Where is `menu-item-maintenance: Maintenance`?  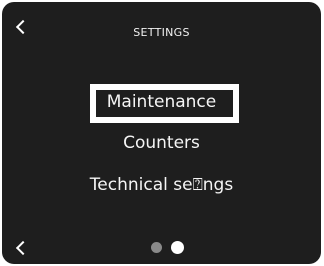
menu-item-maintenance: Maintenance is located at coordinates (161, 102).